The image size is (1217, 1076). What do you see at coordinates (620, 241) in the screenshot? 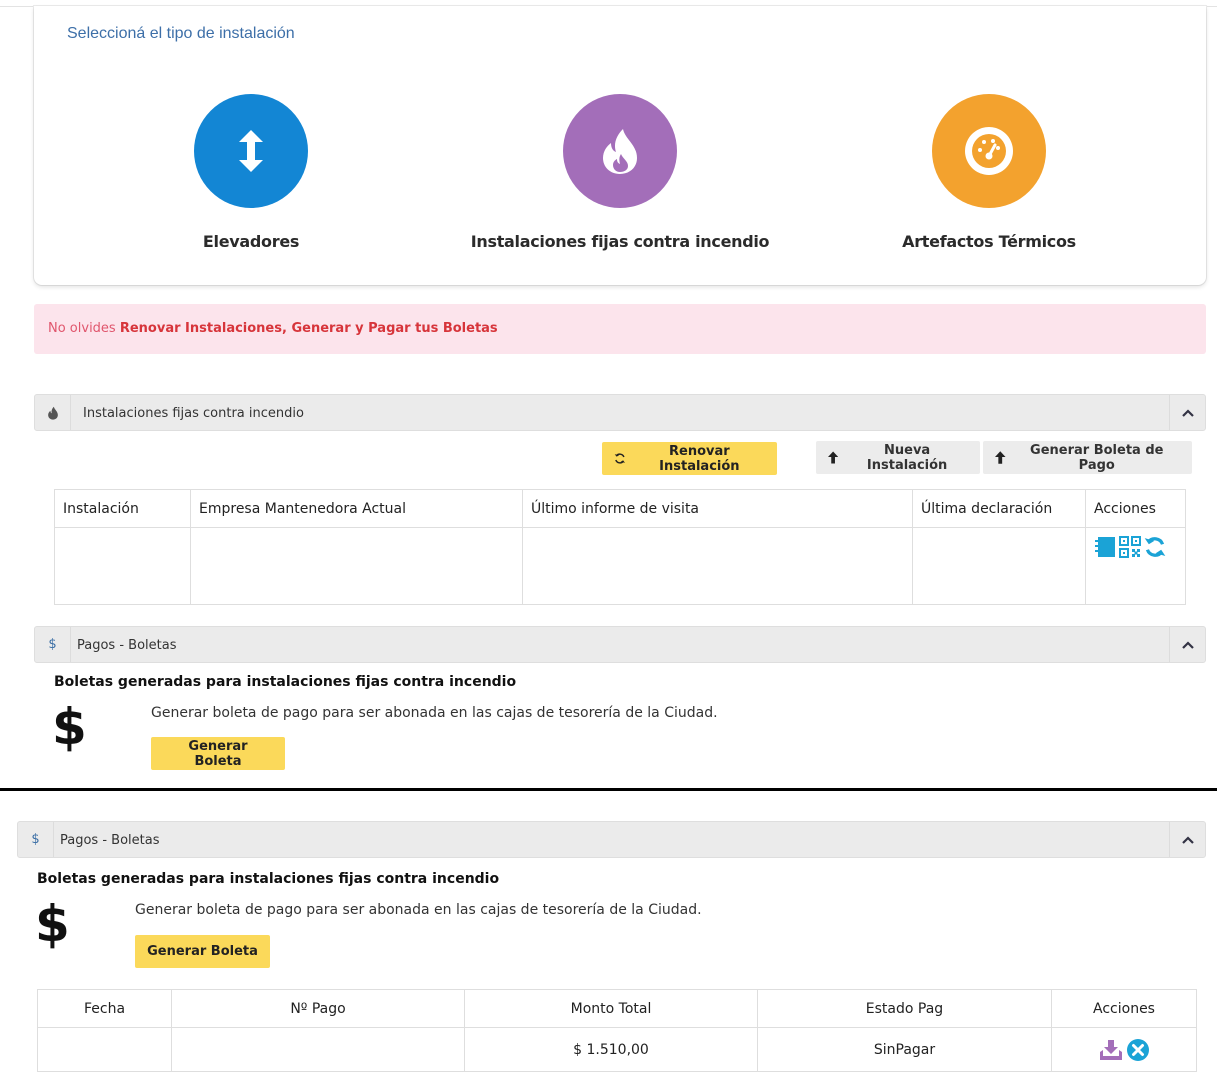
I see `incendio-label: Instalaciones fijas contra incendio` at bounding box center [620, 241].